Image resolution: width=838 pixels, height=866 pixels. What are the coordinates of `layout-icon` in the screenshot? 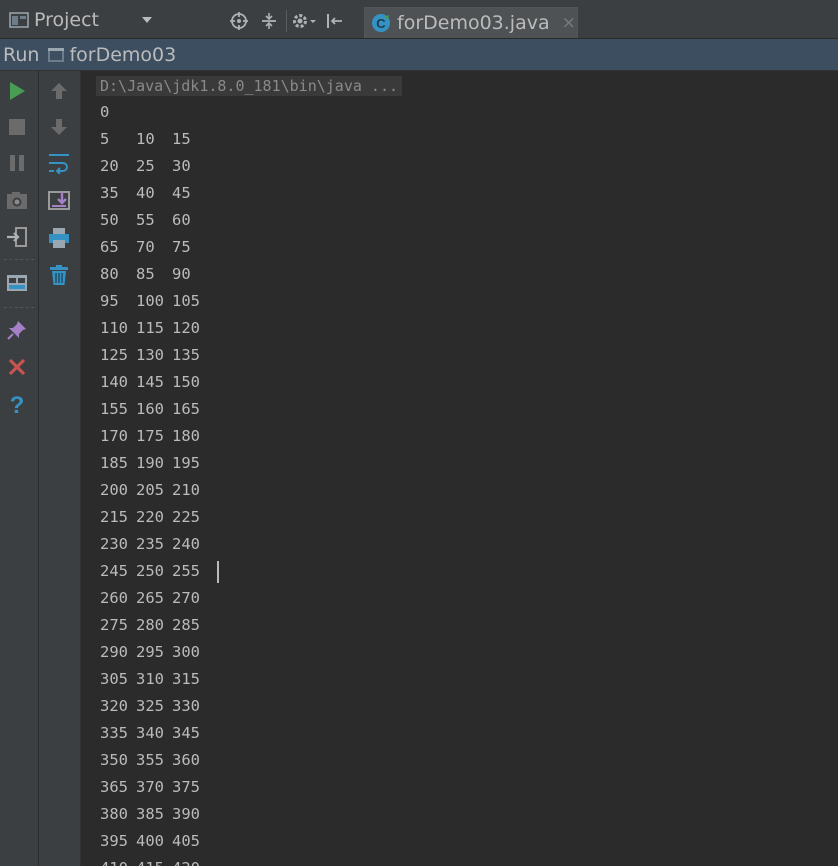 It's located at (17, 283).